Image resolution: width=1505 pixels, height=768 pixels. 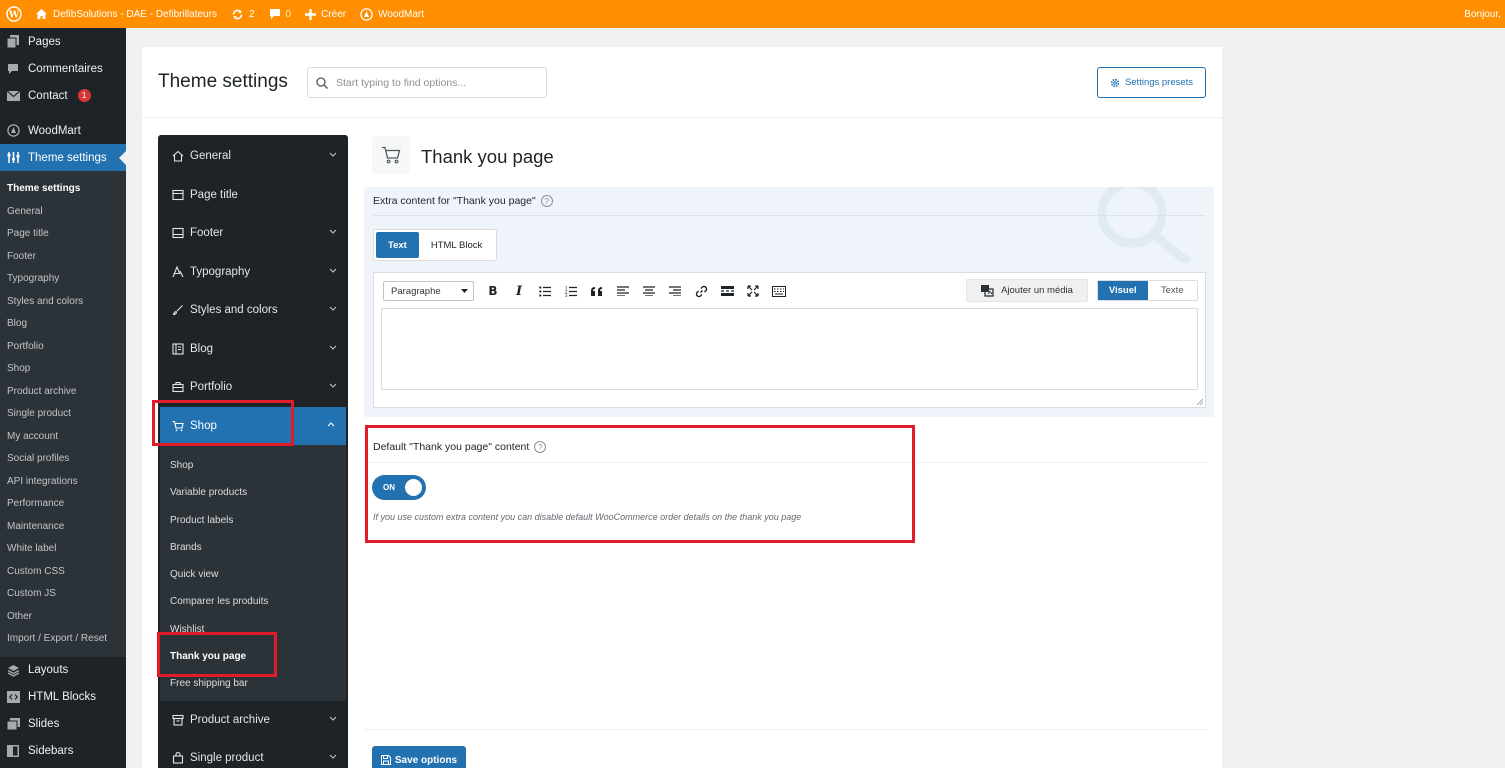 What do you see at coordinates (519, 291) in the screenshot?
I see `italic-button: I` at bounding box center [519, 291].